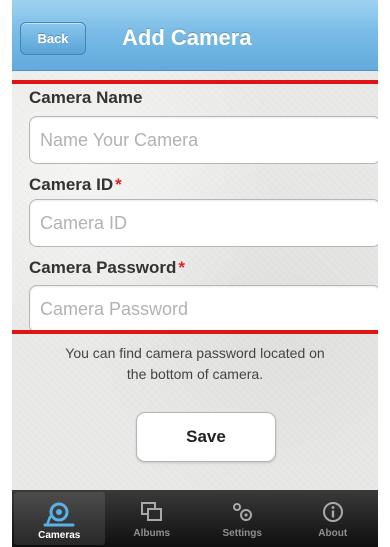 This screenshot has width=390, height=547. Describe the element at coordinates (103, 267) in the screenshot. I see `camera-password-label-text: Camera Password` at that location.